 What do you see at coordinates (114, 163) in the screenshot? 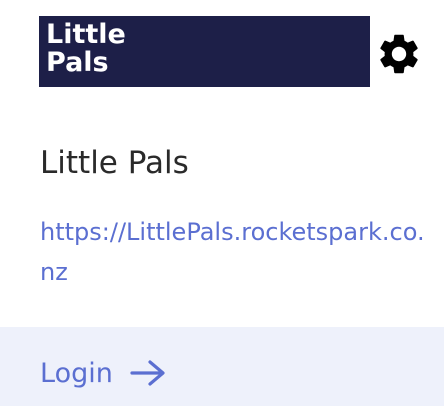
I see `site-name: Little Pals` at bounding box center [114, 163].